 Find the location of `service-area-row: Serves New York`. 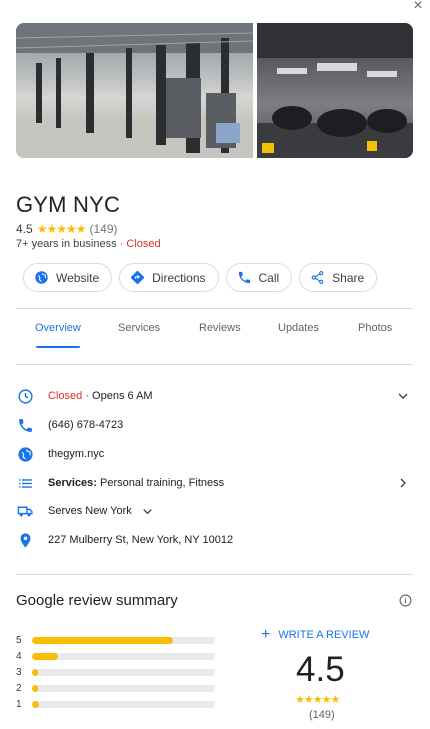

service-area-row: Serves New York is located at coordinates (214, 511).